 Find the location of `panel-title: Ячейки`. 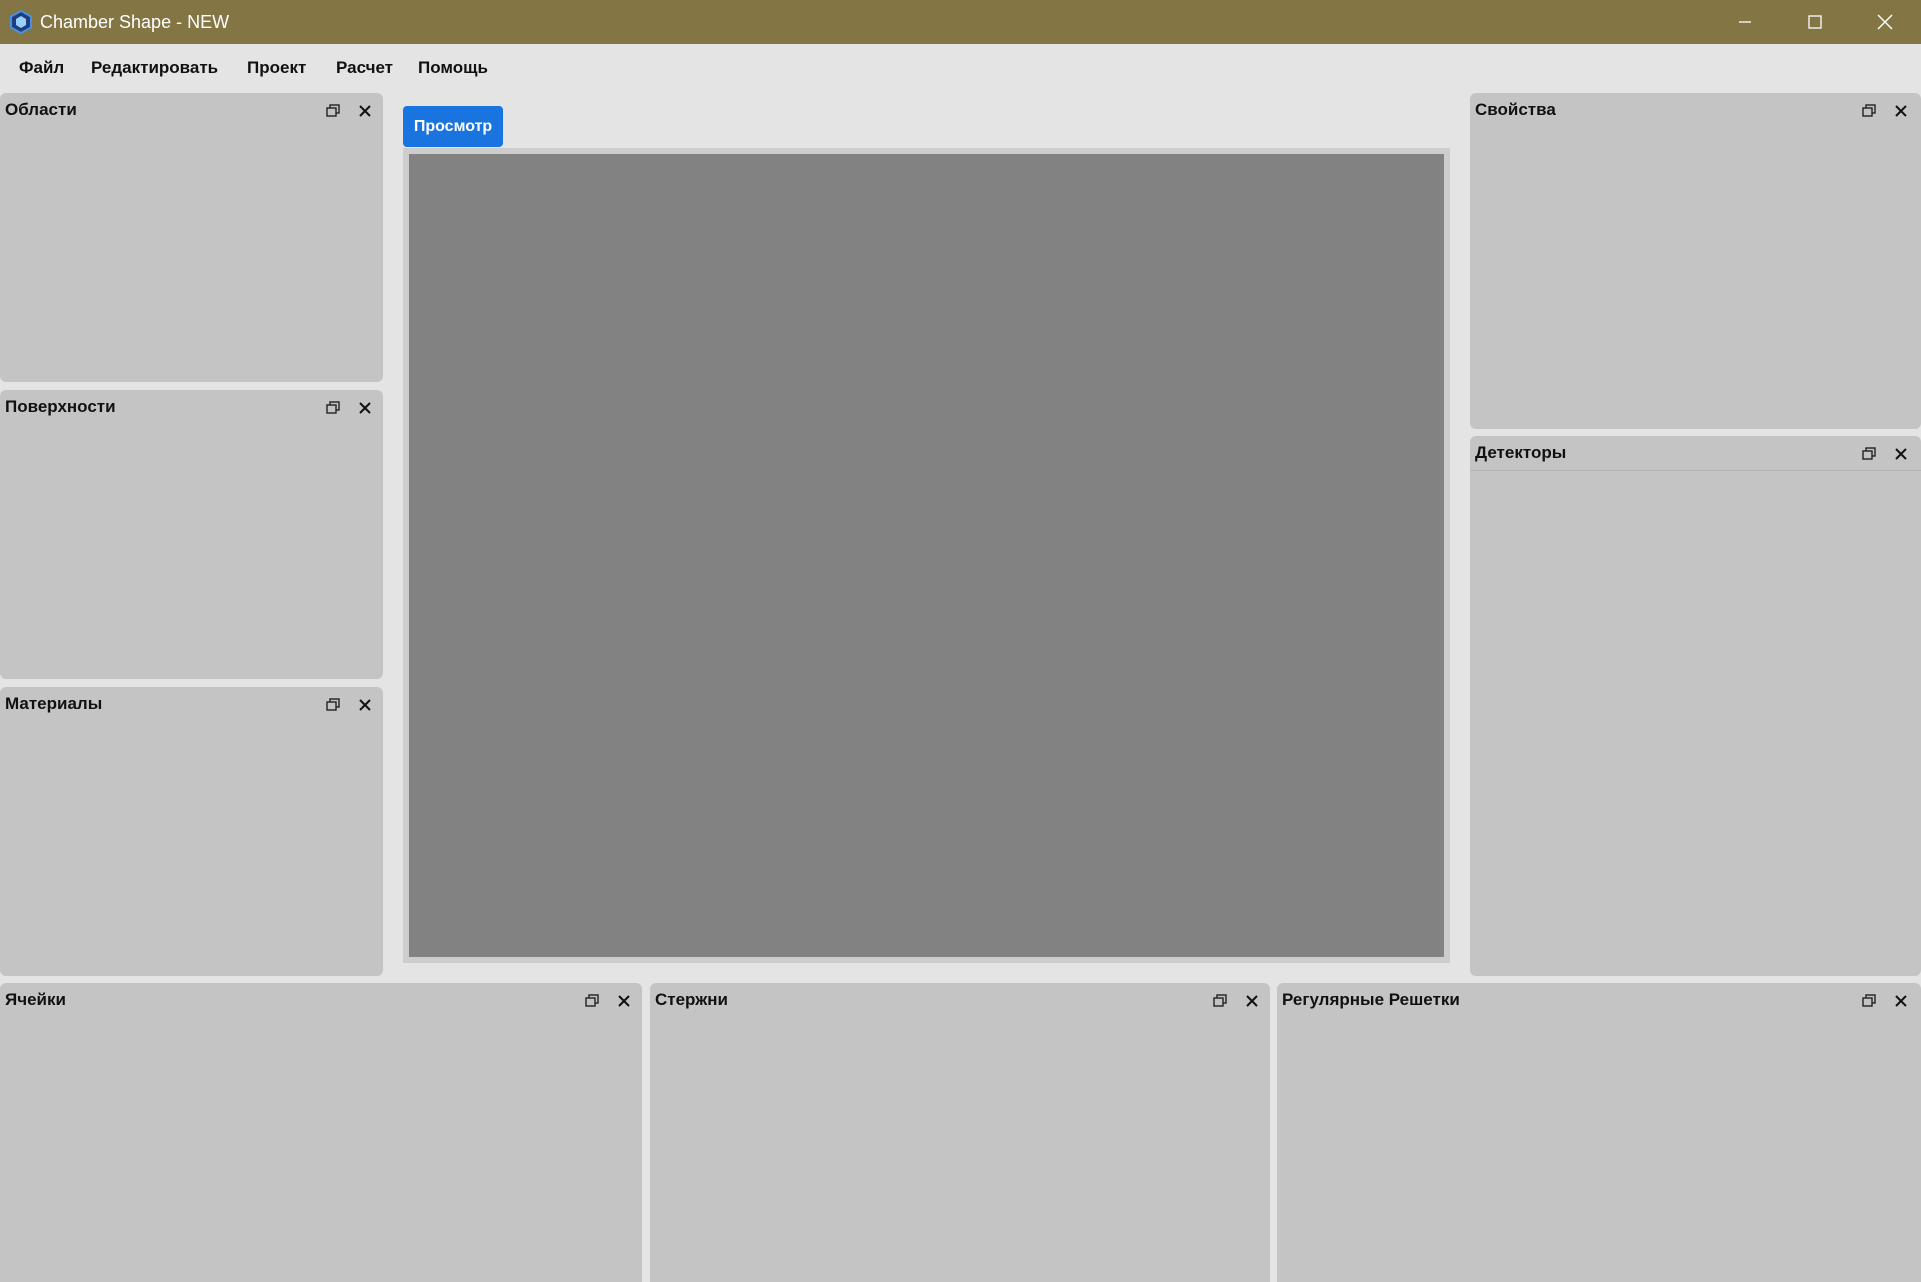

panel-title: Ячейки is located at coordinates (35, 999).